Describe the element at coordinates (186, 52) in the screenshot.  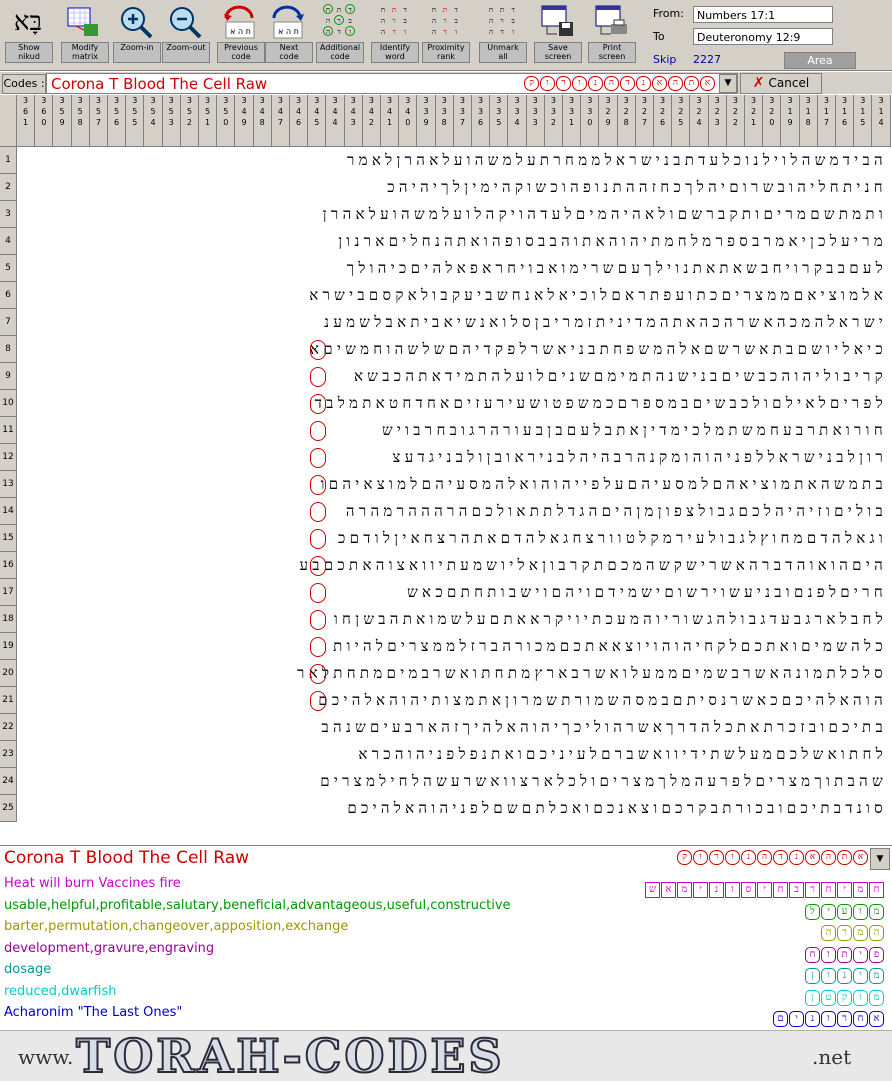
I see `toolbar-button-label: Zoom-out` at that location.